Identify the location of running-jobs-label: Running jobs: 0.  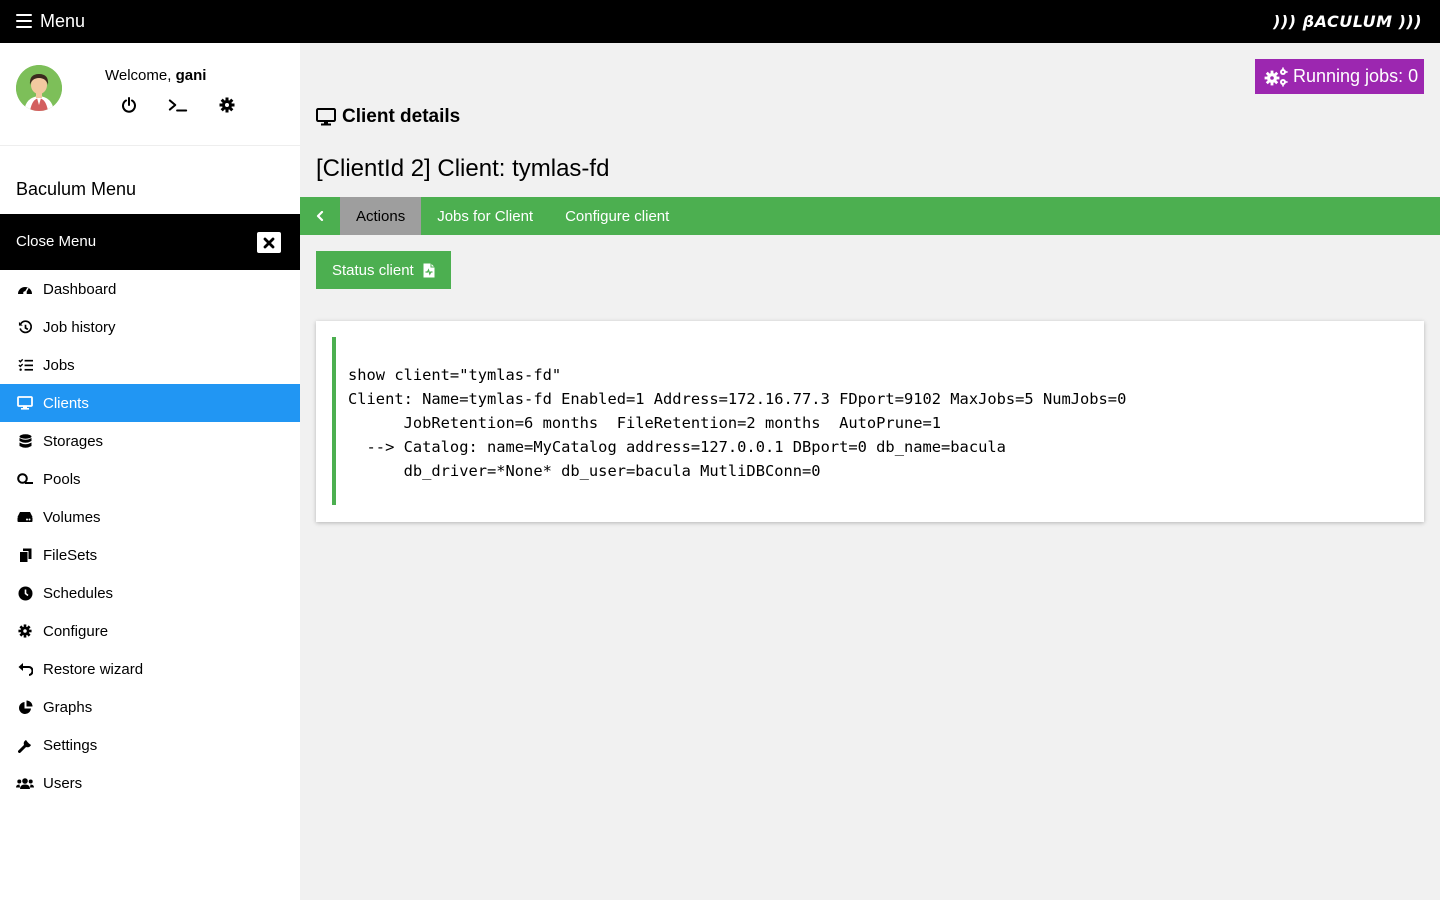
(1356, 76).